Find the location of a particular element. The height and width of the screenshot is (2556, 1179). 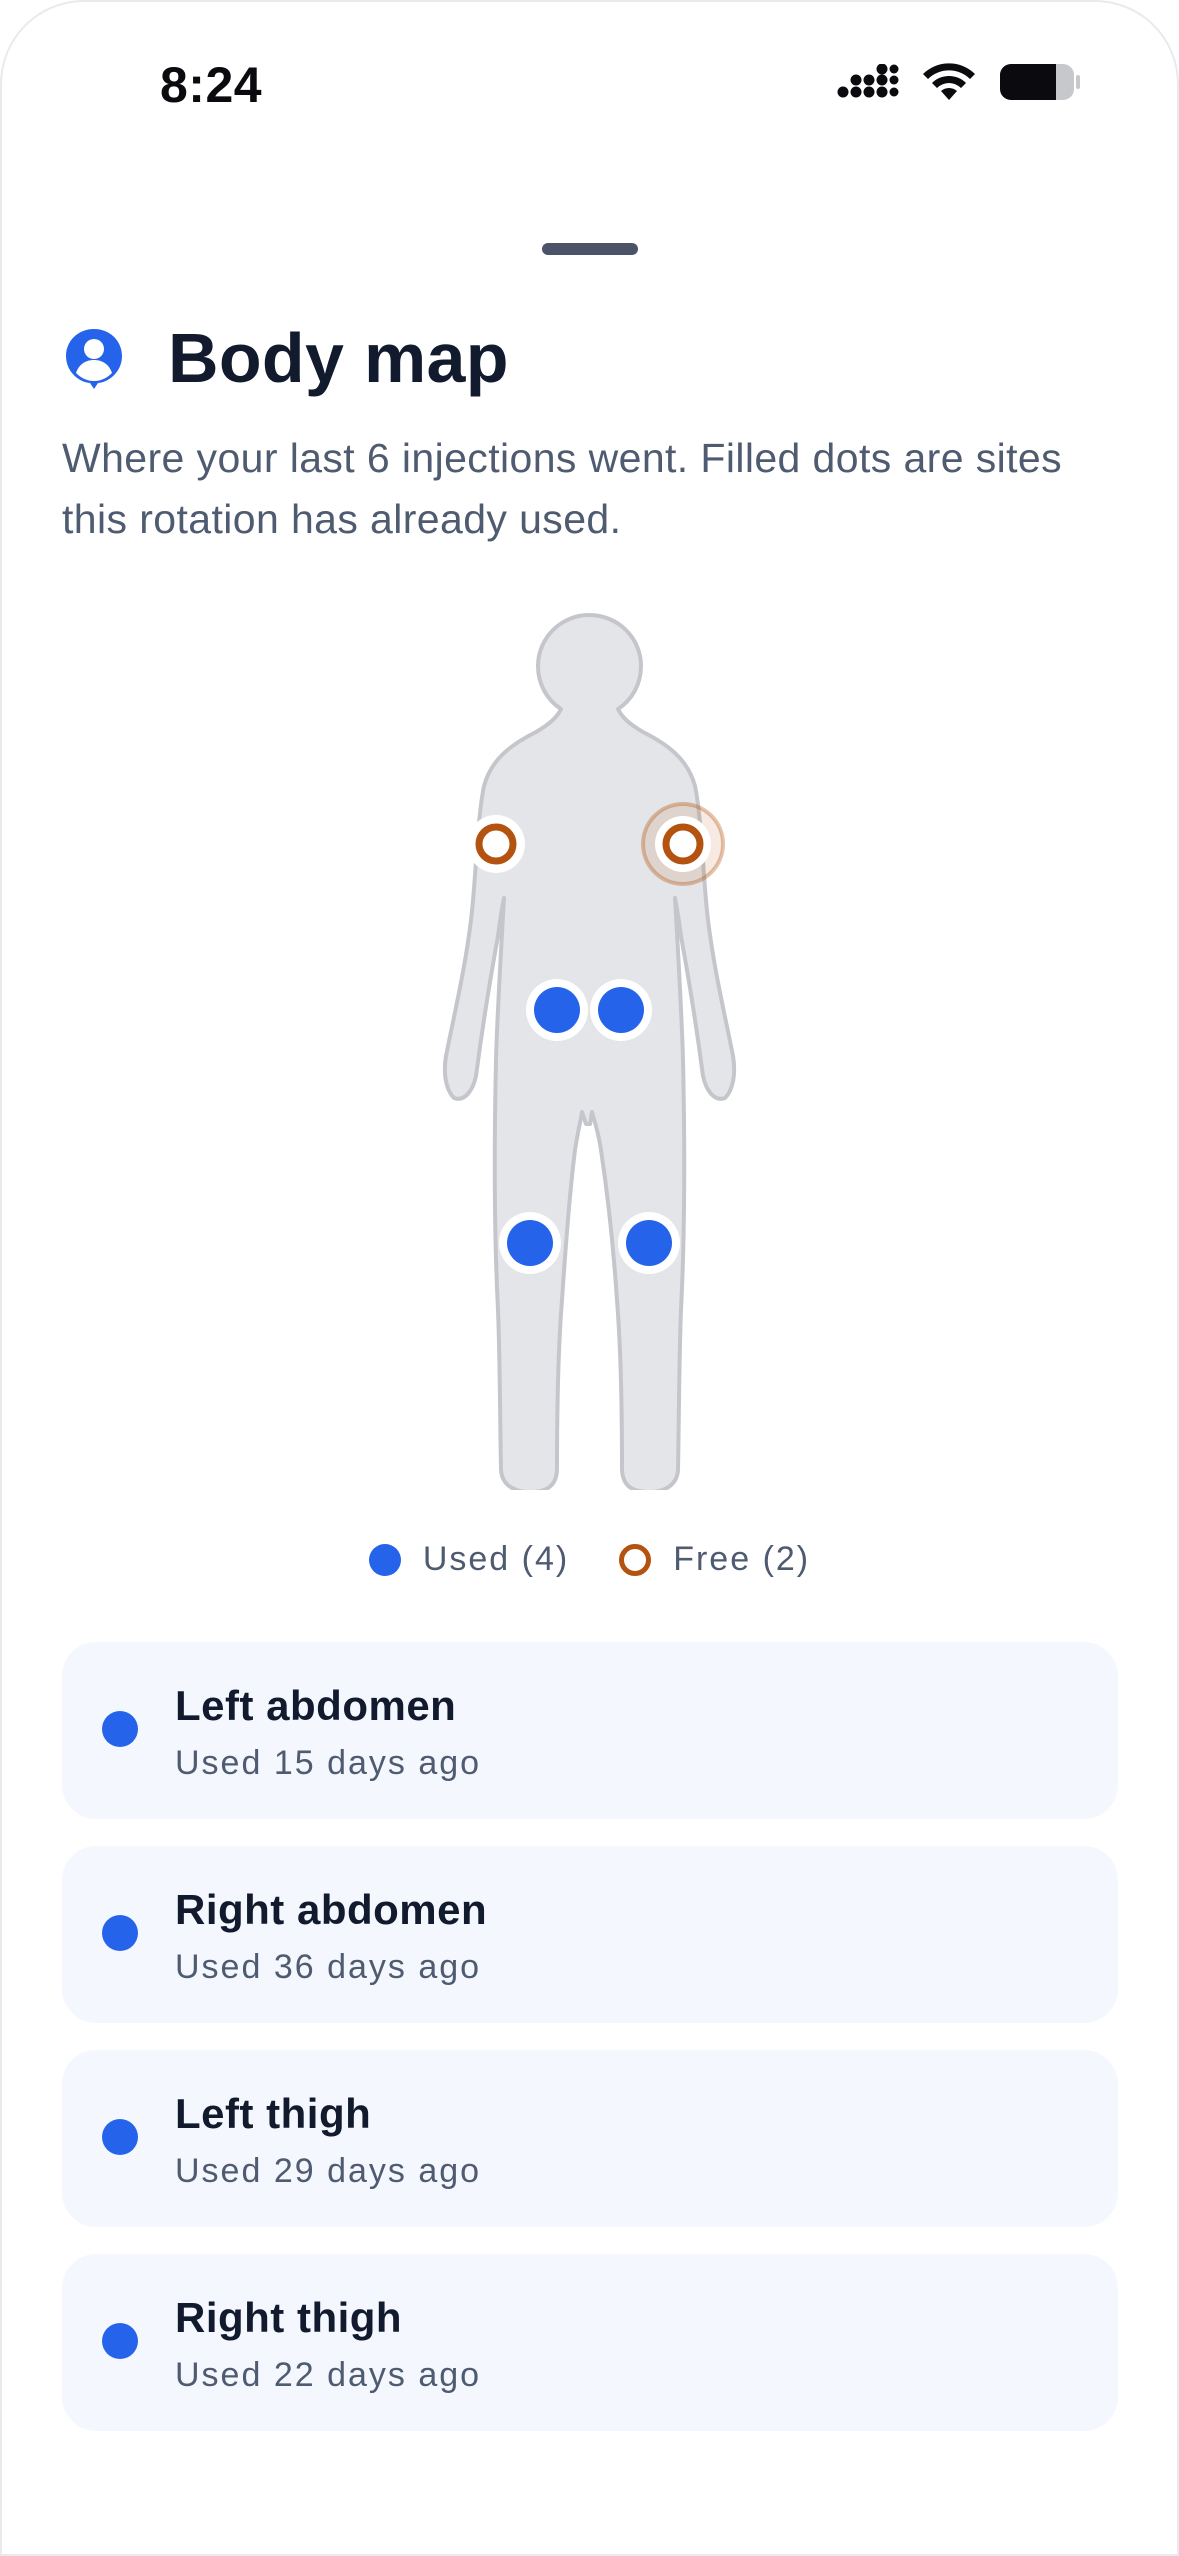

site-last-used: Used 29 days ago is located at coordinates (328, 2171).